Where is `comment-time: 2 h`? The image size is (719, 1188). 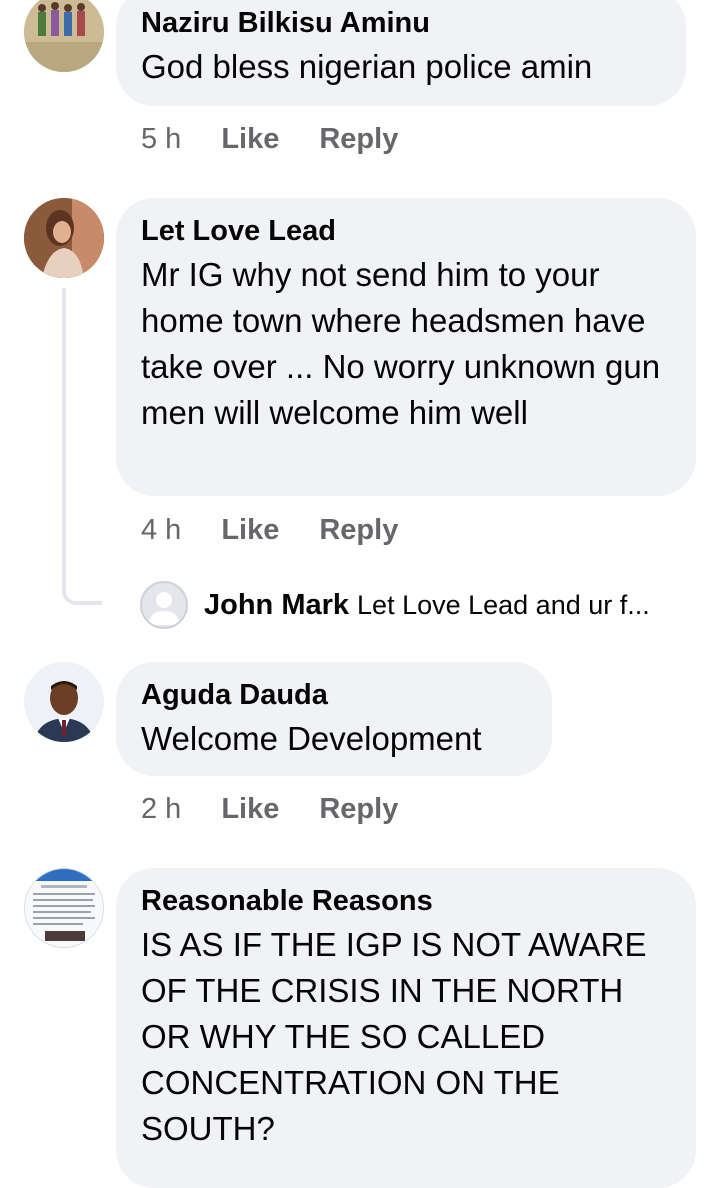 comment-time: 2 h is located at coordinates (161, 809).